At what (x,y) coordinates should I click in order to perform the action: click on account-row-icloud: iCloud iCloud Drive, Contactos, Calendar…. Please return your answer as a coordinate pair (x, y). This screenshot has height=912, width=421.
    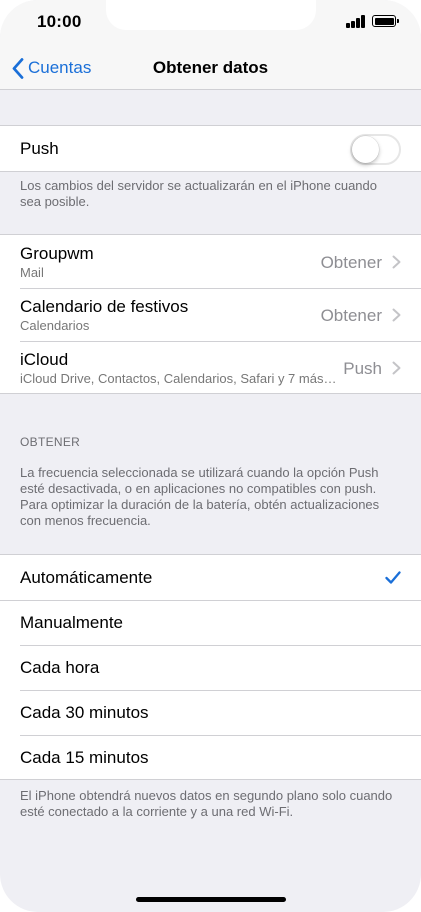
    Looking at the image, I should click on (210, 367).